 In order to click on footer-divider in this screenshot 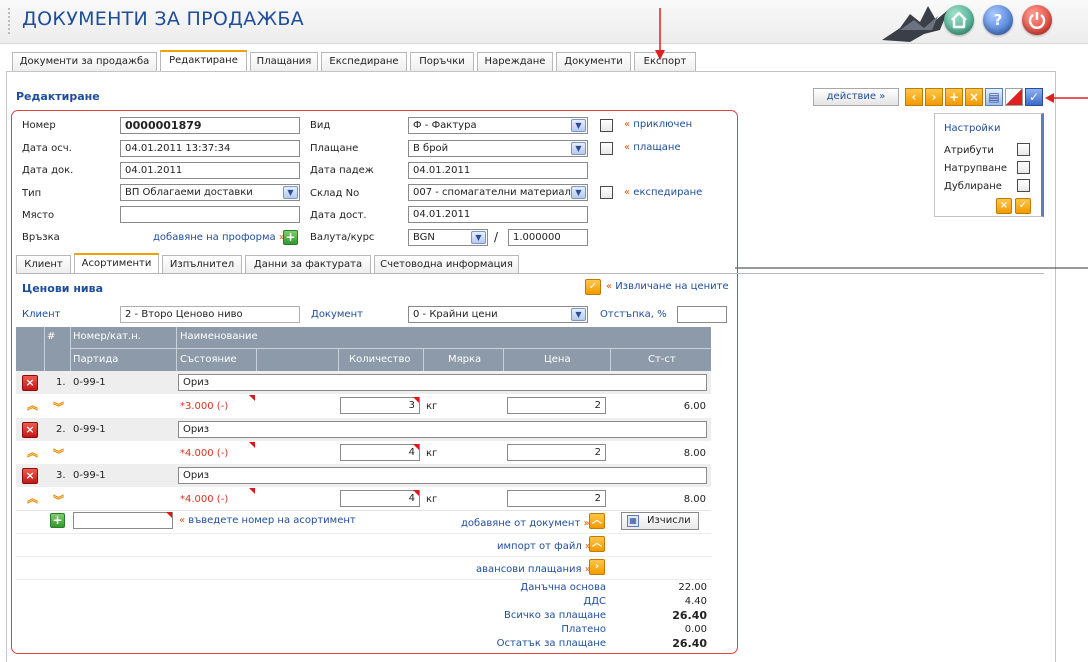, I will do `click(363, 533)`.